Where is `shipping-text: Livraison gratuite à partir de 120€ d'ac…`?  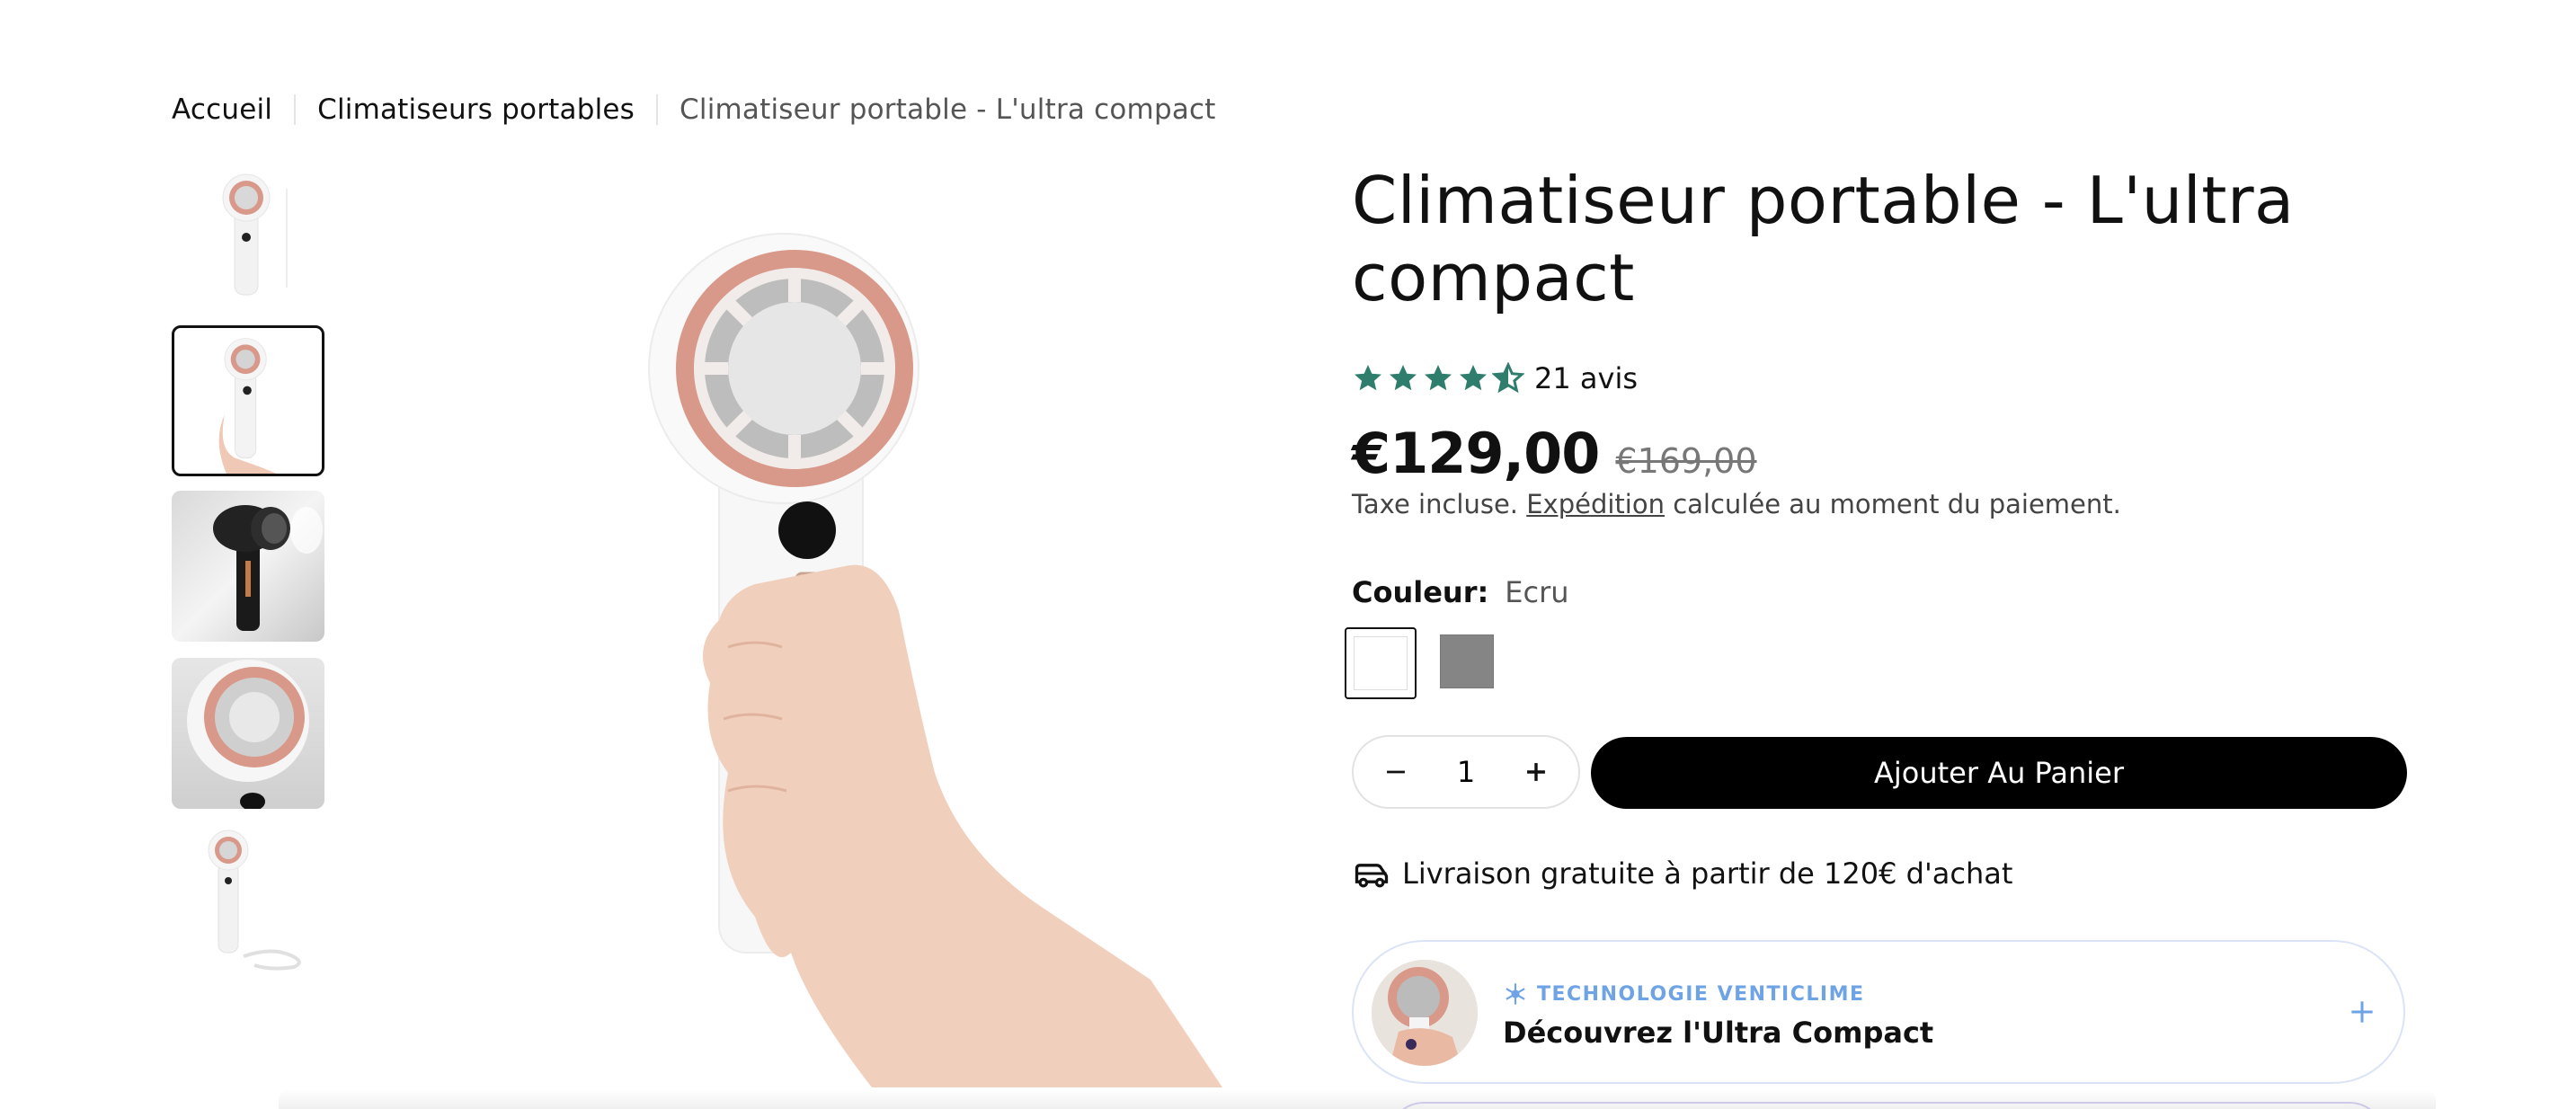
shipping-text: Livraison gratuite à partir de 120€ d'ac… is located at coordinates (1707, 873).